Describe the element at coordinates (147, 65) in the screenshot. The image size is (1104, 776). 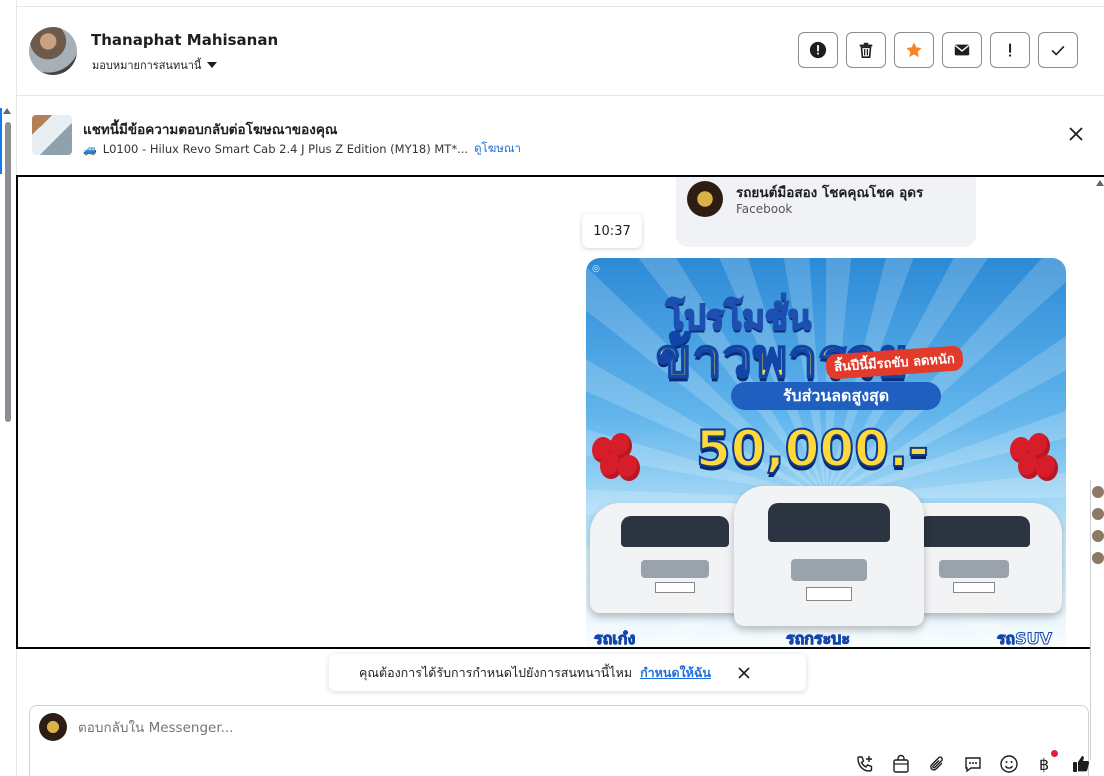
I see `assign-label: มอบหมายการสนทนานี้` at that location.